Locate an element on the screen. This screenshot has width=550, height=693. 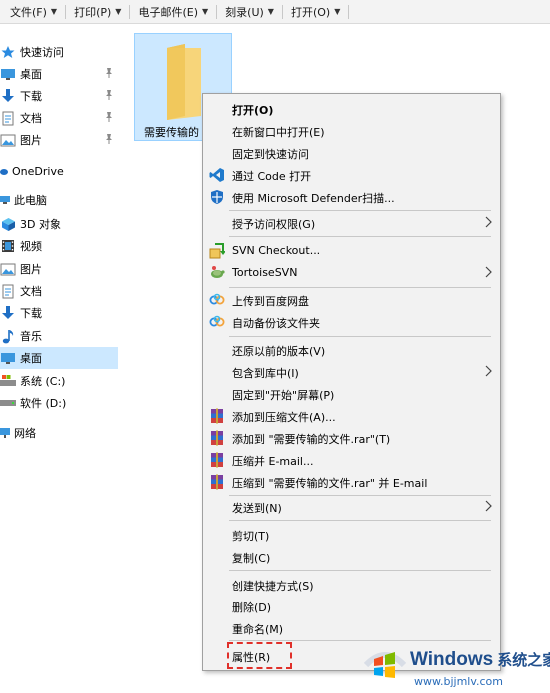
nav-music: 音乐 is located at coordinates (59, 336).